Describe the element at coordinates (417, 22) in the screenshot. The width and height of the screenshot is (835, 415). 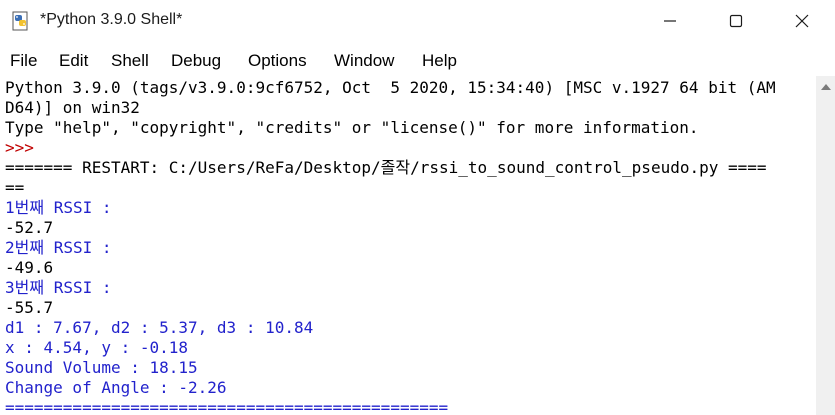
I see `title-bar: *Python 3.9.0 Shell*` at that location.